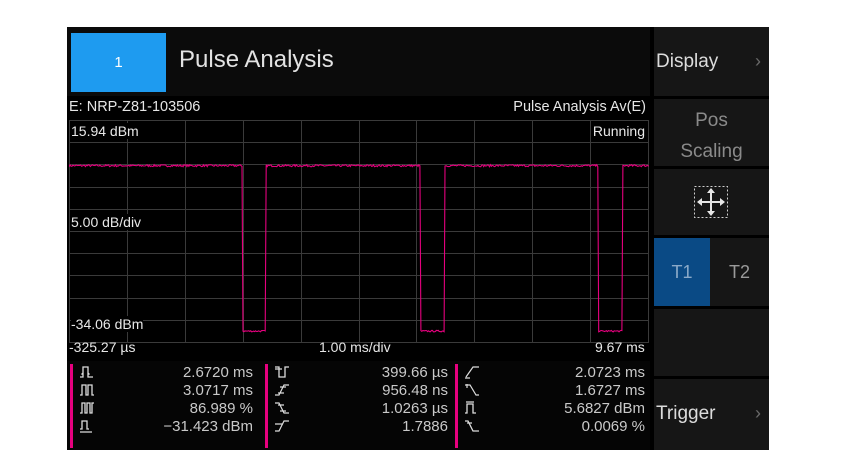  What do you see at coordinates (358, 373) in the screenshot?
I see `measurement-row: 399.66 µs` at bounding box center [358, 373].